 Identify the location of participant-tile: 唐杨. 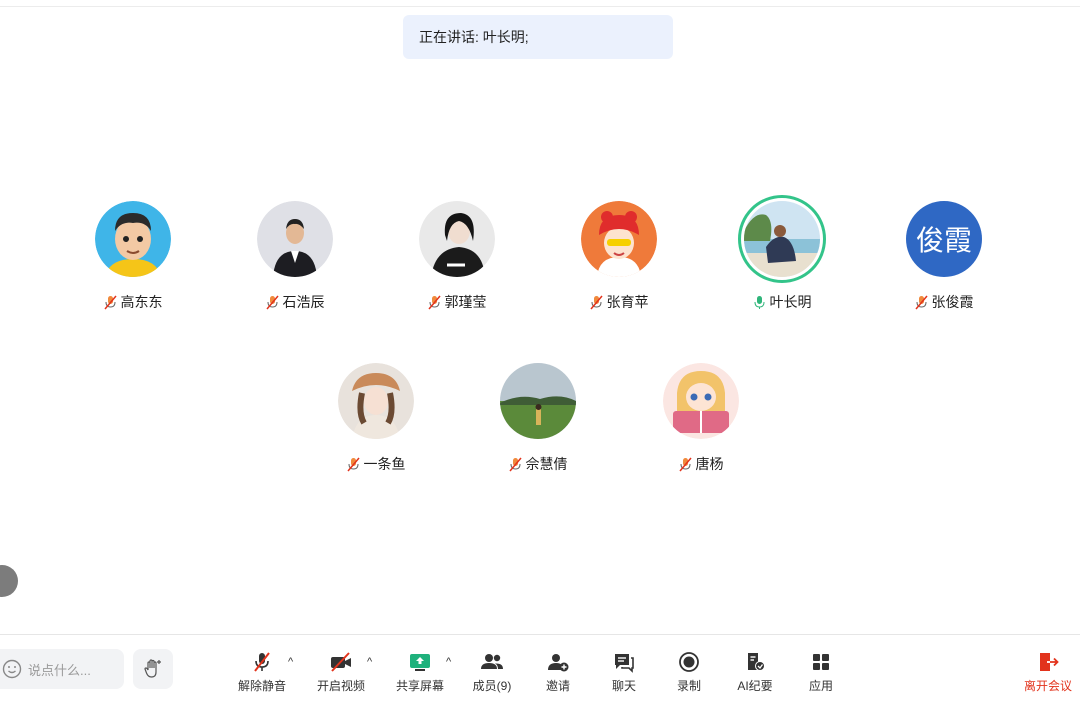
(701, 423).